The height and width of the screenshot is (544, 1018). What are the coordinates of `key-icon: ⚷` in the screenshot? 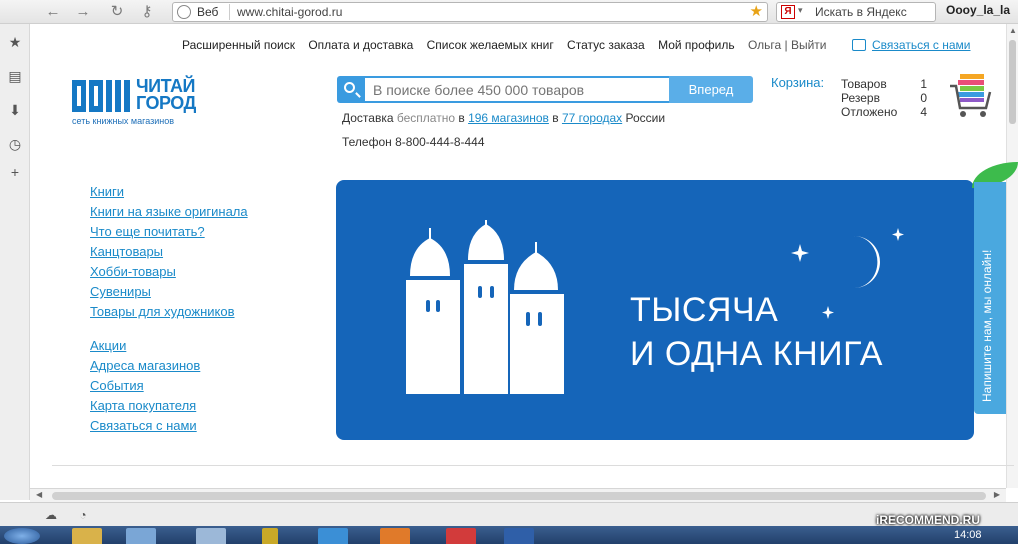 It's located at (147, 12).